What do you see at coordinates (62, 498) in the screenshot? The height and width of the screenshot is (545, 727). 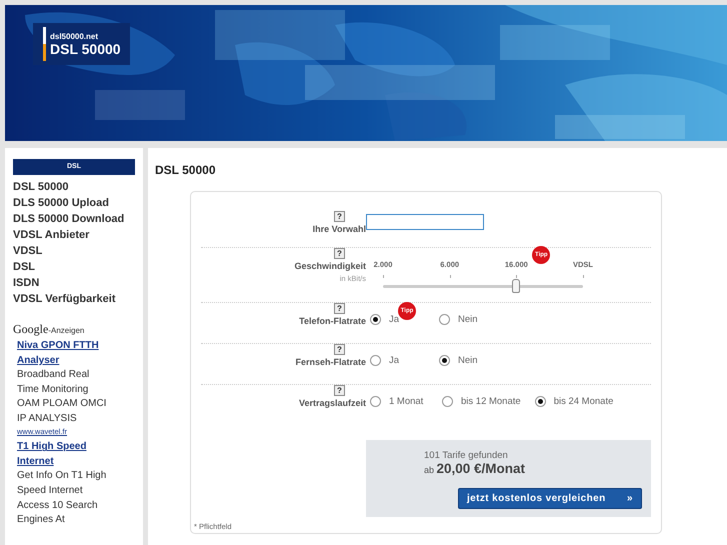 I see `ad-text: Get Info On T1 High Speed Internet Access 10 Search Engines At` at bounding box center [62, 498].